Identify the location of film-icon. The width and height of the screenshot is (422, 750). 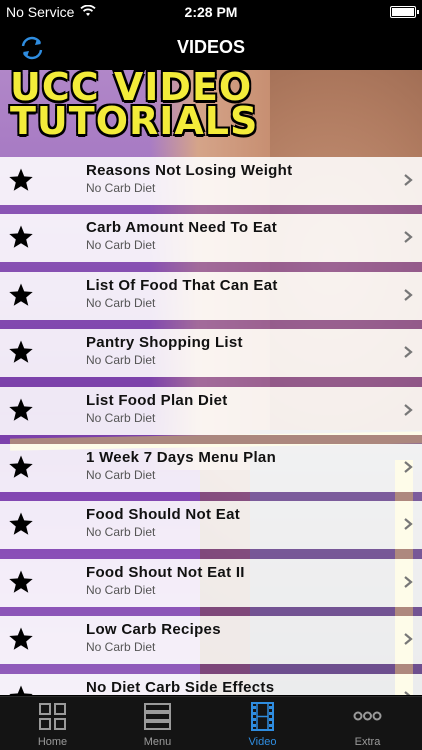
(262, 716).